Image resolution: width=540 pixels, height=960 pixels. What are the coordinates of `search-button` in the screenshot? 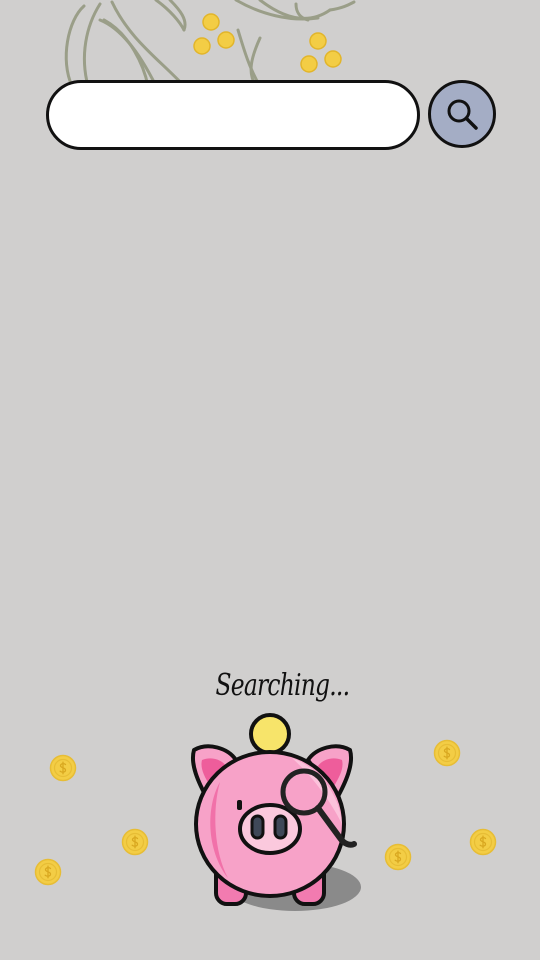 It's located at (462, 114).